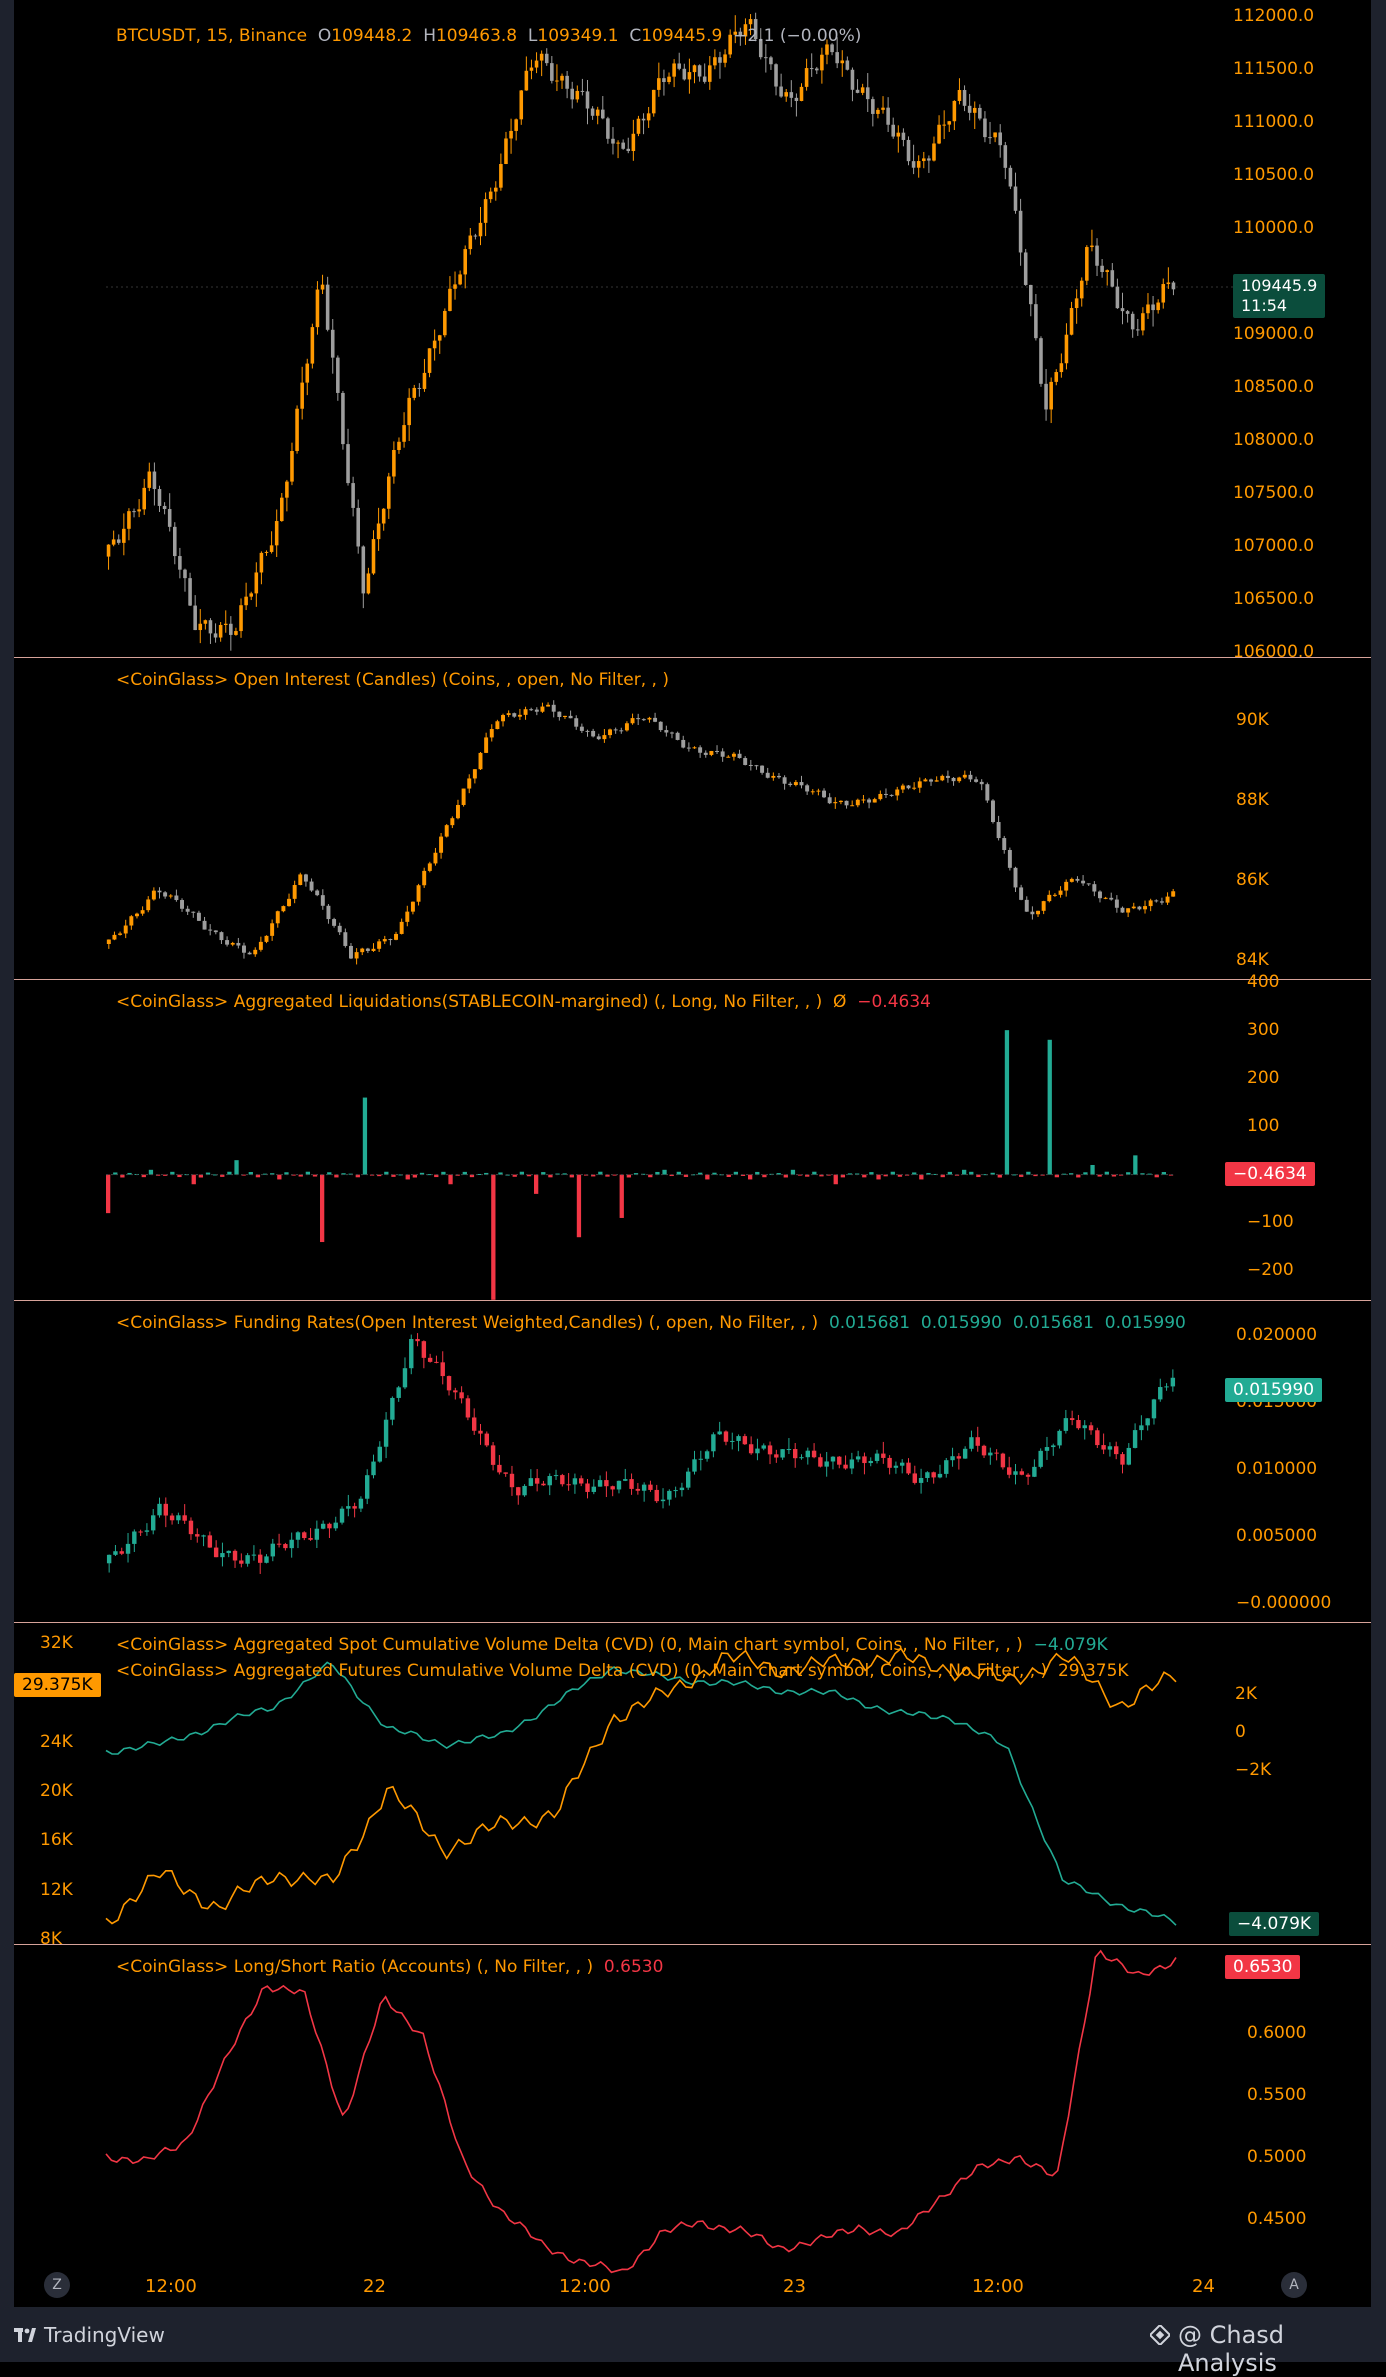 The height and width of the screenshot is (2377, 1386). What do you see at coordinates (998, 2286) in the screenshot?
I see `time-tick: 12:00` at bounding box center [998, 2286].